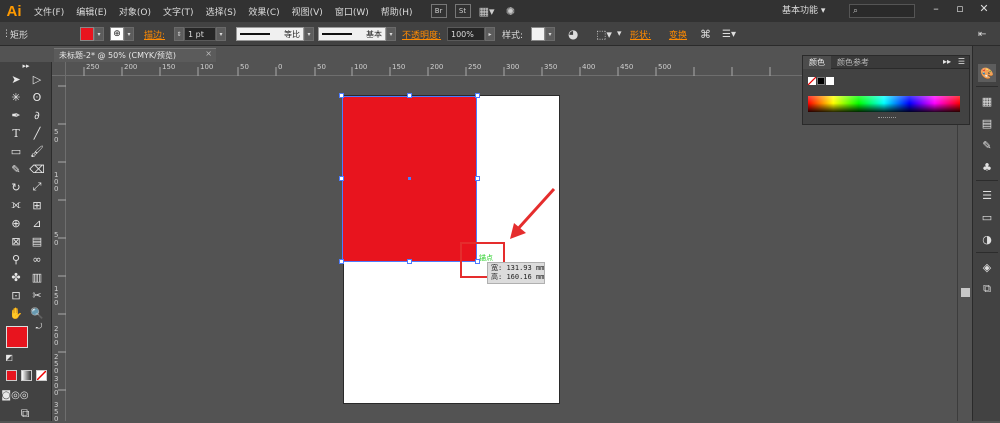  What do you see at coordinates (987, 289) in the screenshot?
I see `artboards-panel-icon: ⧉` at bounding box center [987, 289].